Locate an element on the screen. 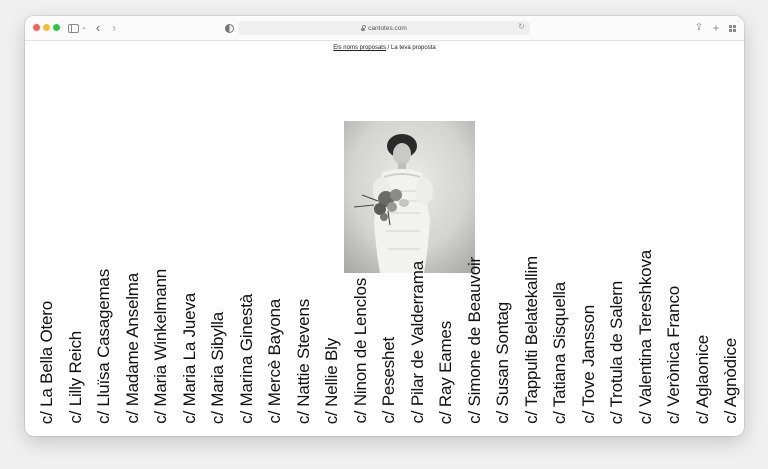  street-name-item: c/ La Bella Otero is located at coordinates (47, 362).